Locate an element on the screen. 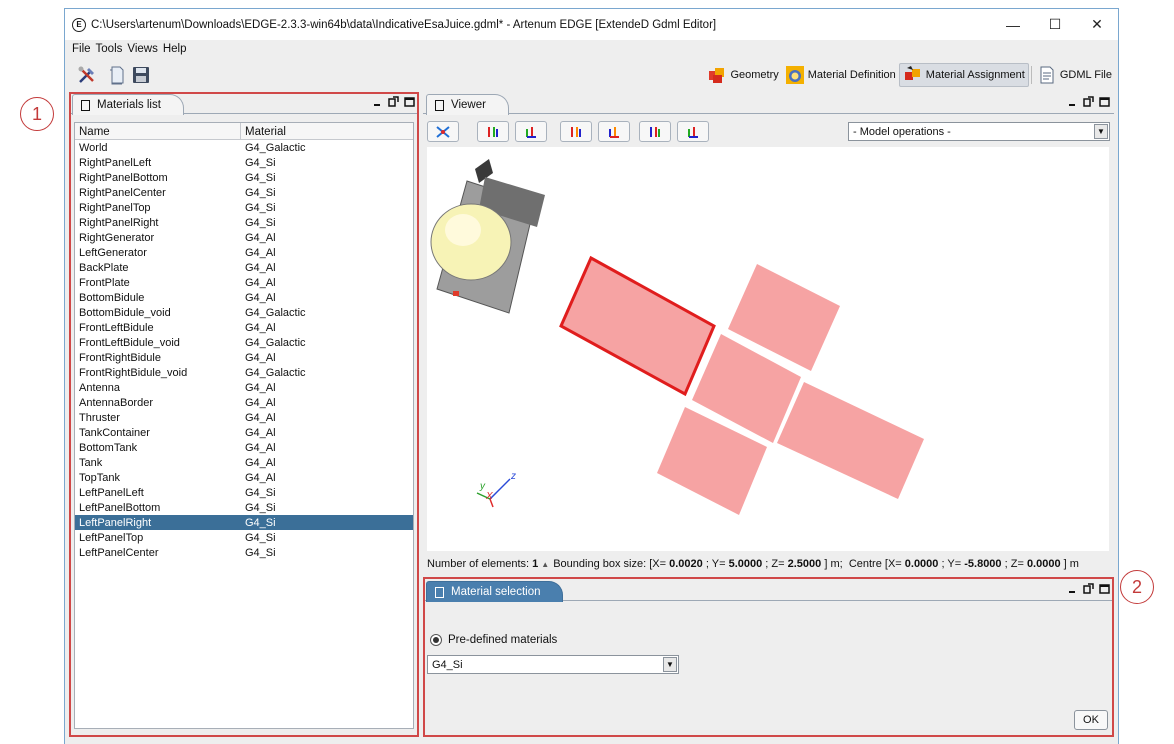 The image size is (1174, 744). material-definition-perspective-button: Material Definition is located at coordinates (840, 75).